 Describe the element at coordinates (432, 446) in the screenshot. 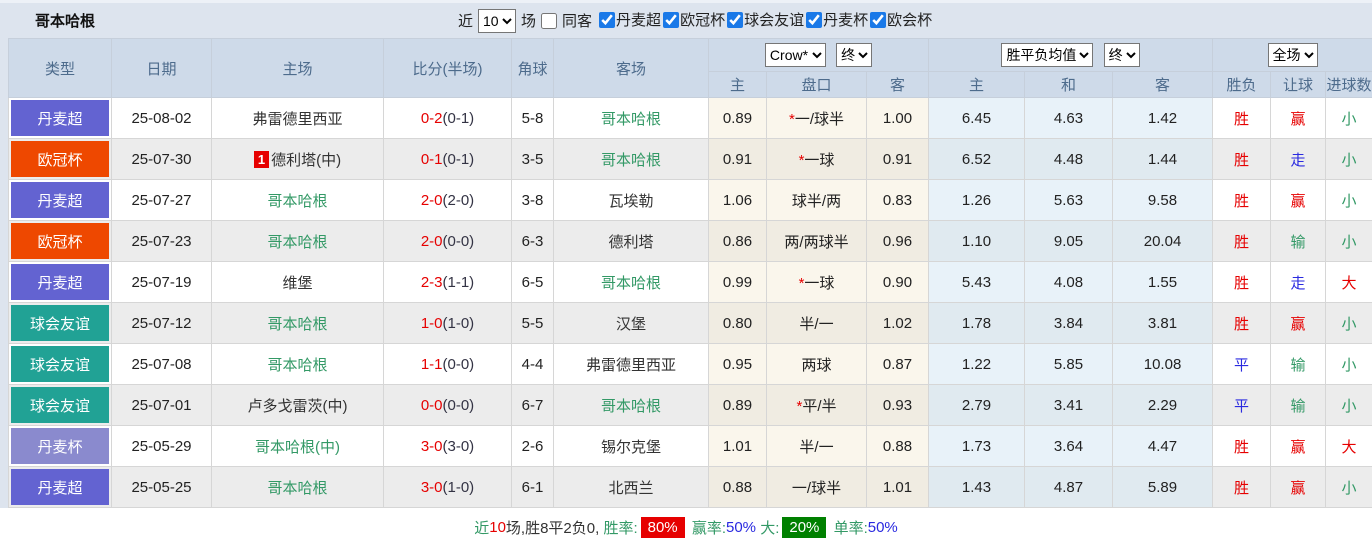

I see `full-time-score: 3-0` at that location.